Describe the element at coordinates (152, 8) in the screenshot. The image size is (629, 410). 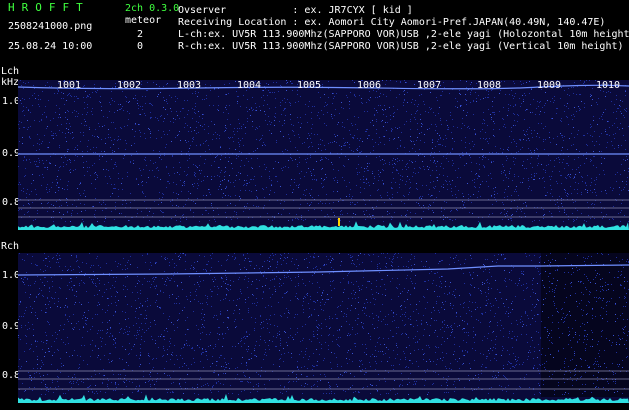
I see `version-label: 2ch 0.3.0` at that location.